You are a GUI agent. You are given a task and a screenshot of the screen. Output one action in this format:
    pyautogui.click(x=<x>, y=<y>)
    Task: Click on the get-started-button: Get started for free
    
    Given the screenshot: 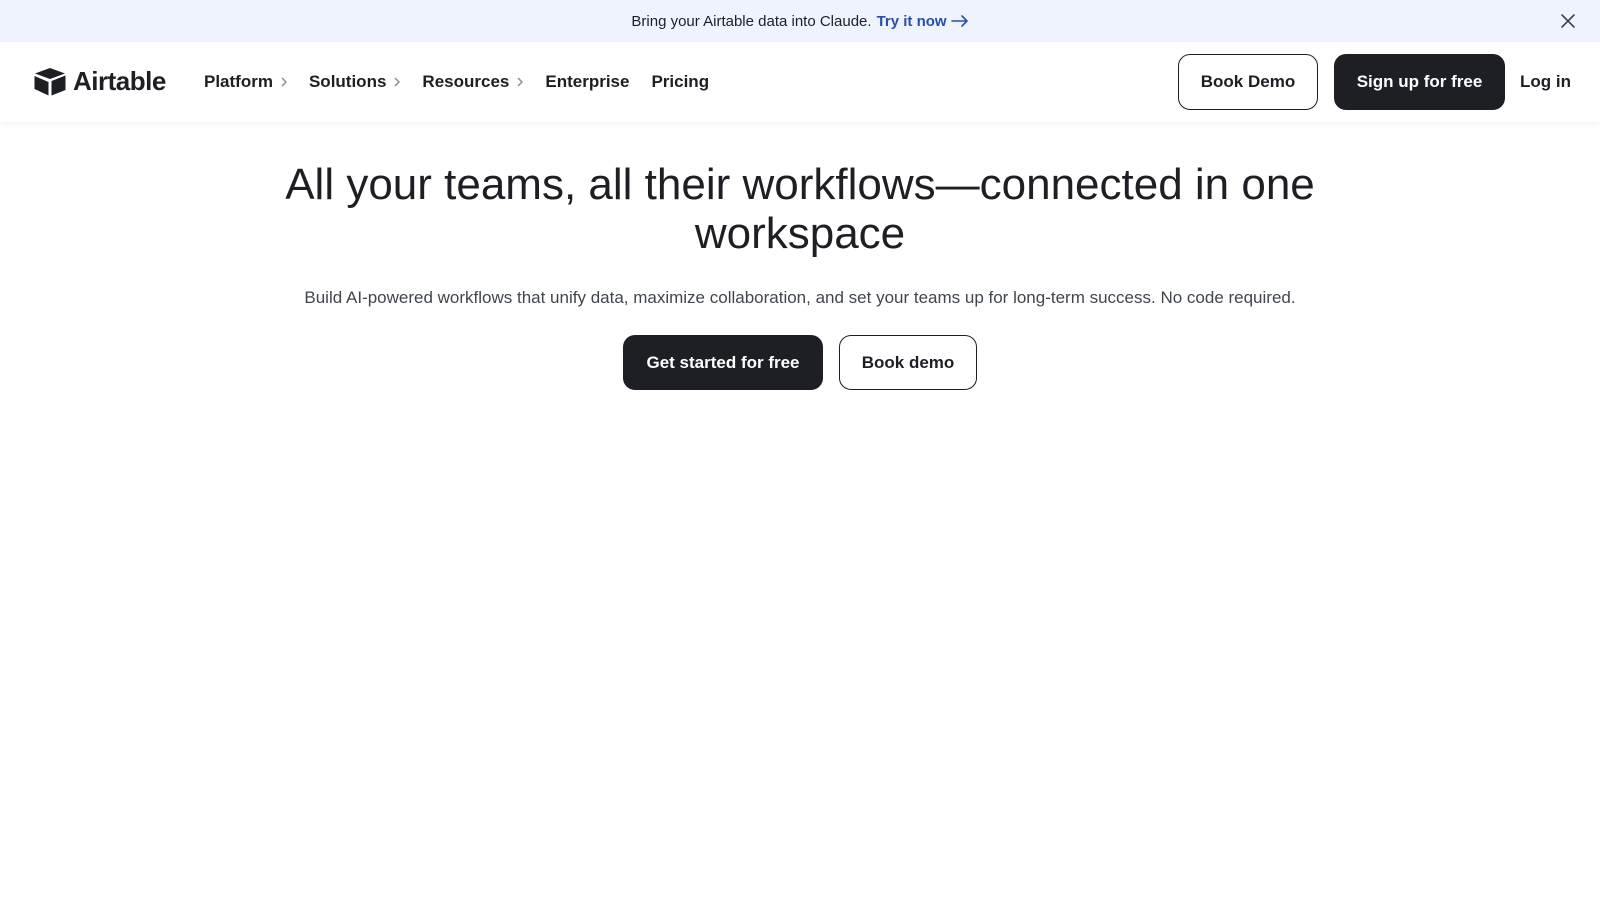 What is the action you would take?
    pyautogui.click(x=723, y=362)
    